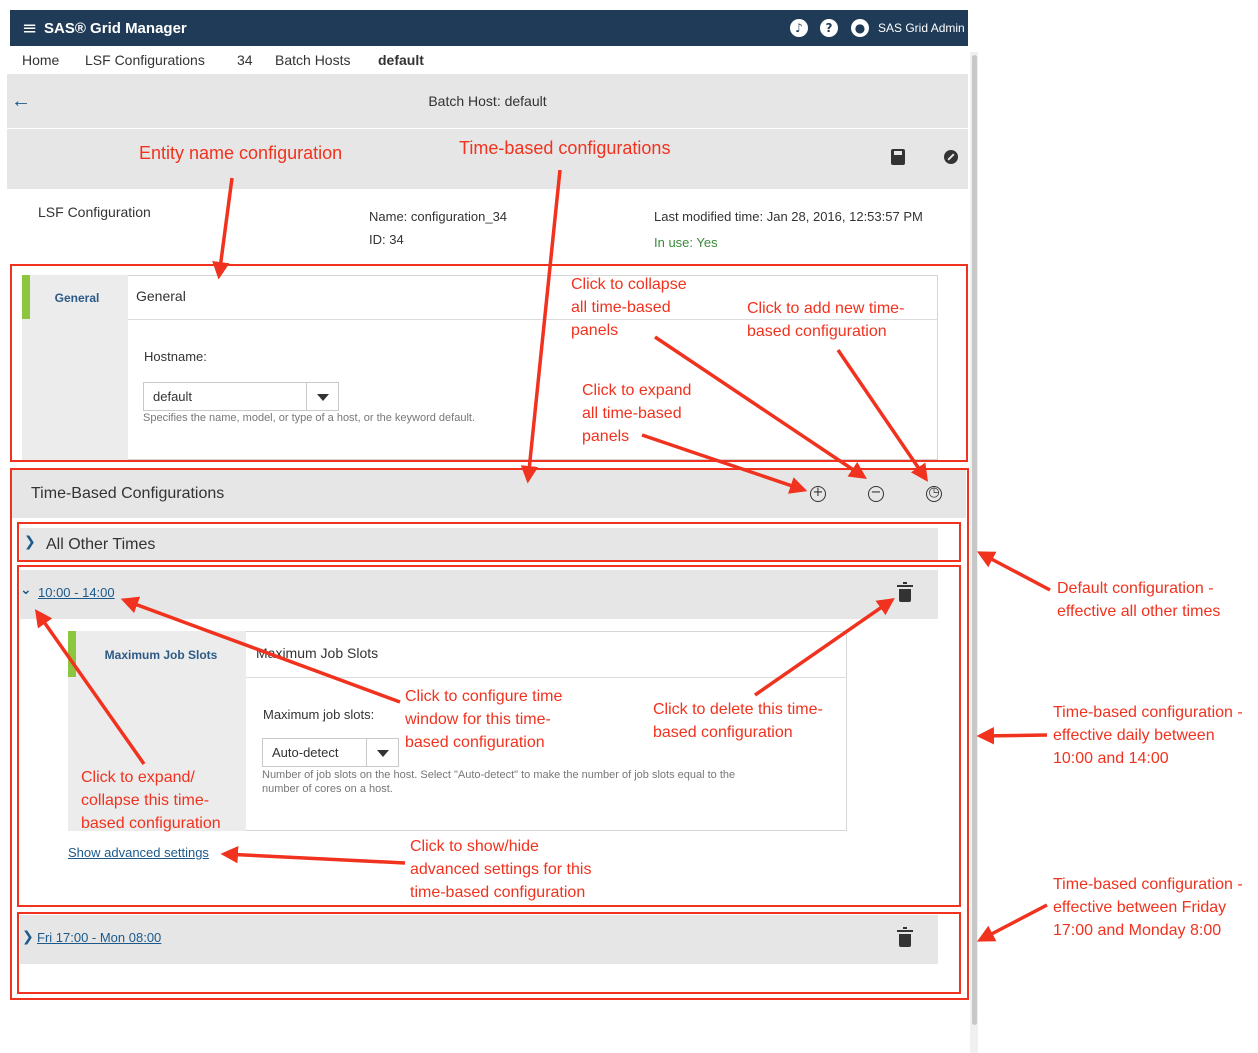 This screenshot has height=1053, width=1258. I want to click on arrow-add-new, so click(882, 415).